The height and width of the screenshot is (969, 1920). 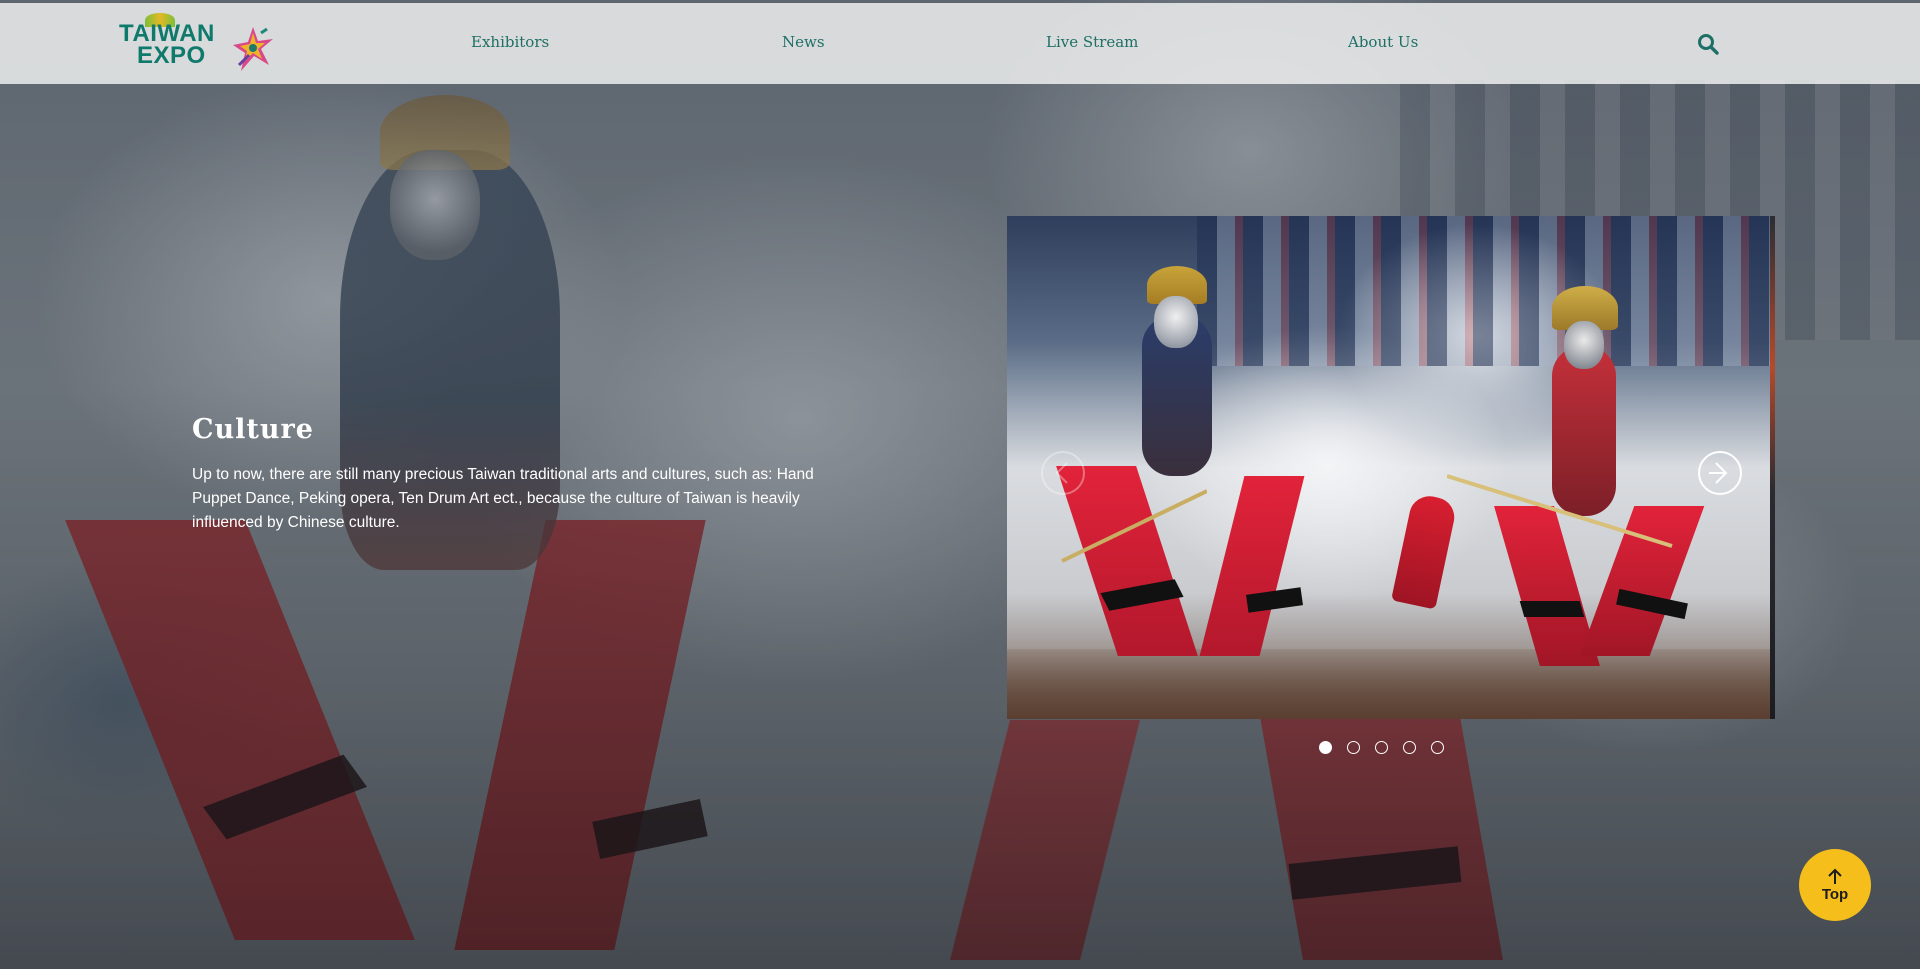 I want to click on carousel-next-slide-peek, so click(x=1772, y=467).